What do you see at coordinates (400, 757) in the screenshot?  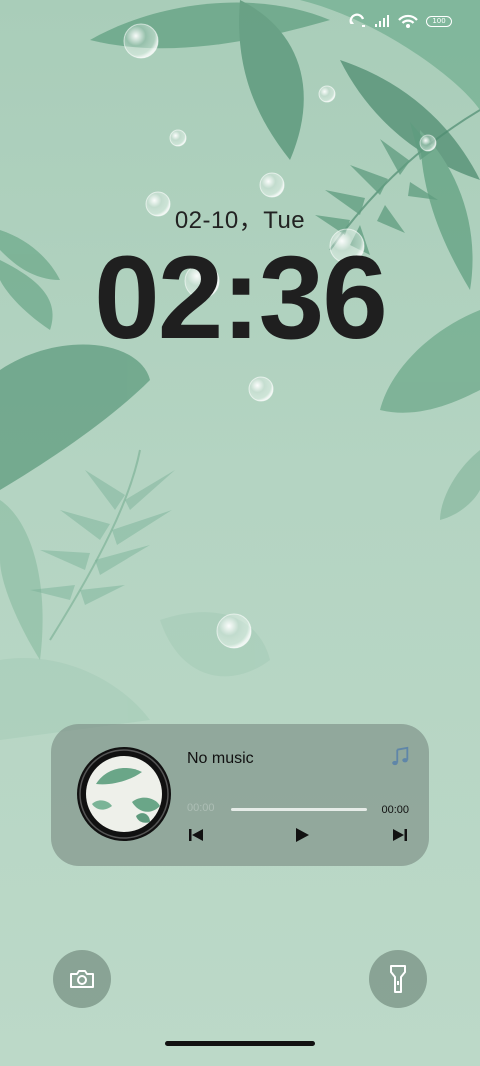 I see `music-note-icon` at bounding box center [400, 757].